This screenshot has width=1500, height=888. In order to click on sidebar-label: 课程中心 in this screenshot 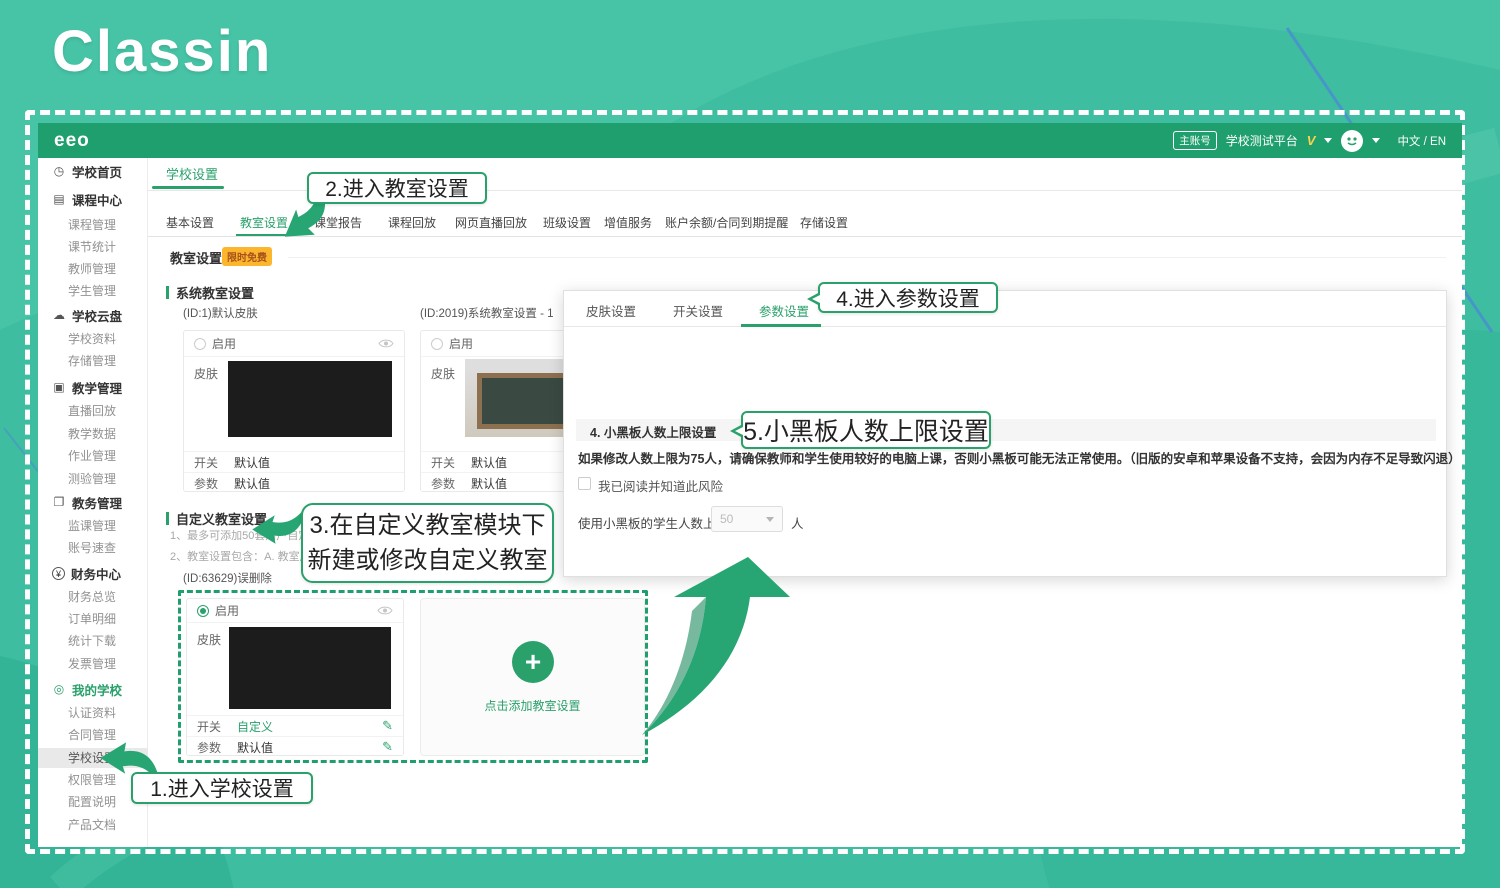, I will do `click(97, 200)`.